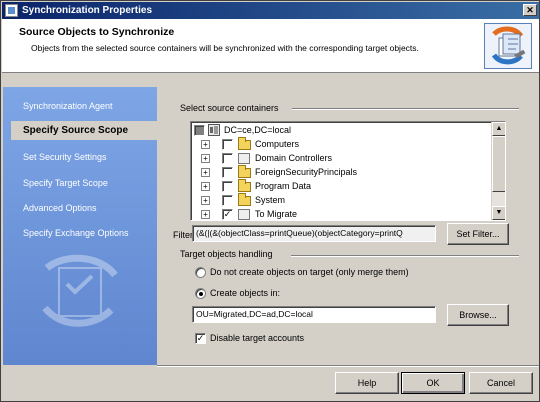 Image resolution: width=540 pixels, height=402 pixels. What do you see at coordinates (498, 129) in the screenshot?
I see `scroll-up-icon: ▲` at bounding box center [498, 129].